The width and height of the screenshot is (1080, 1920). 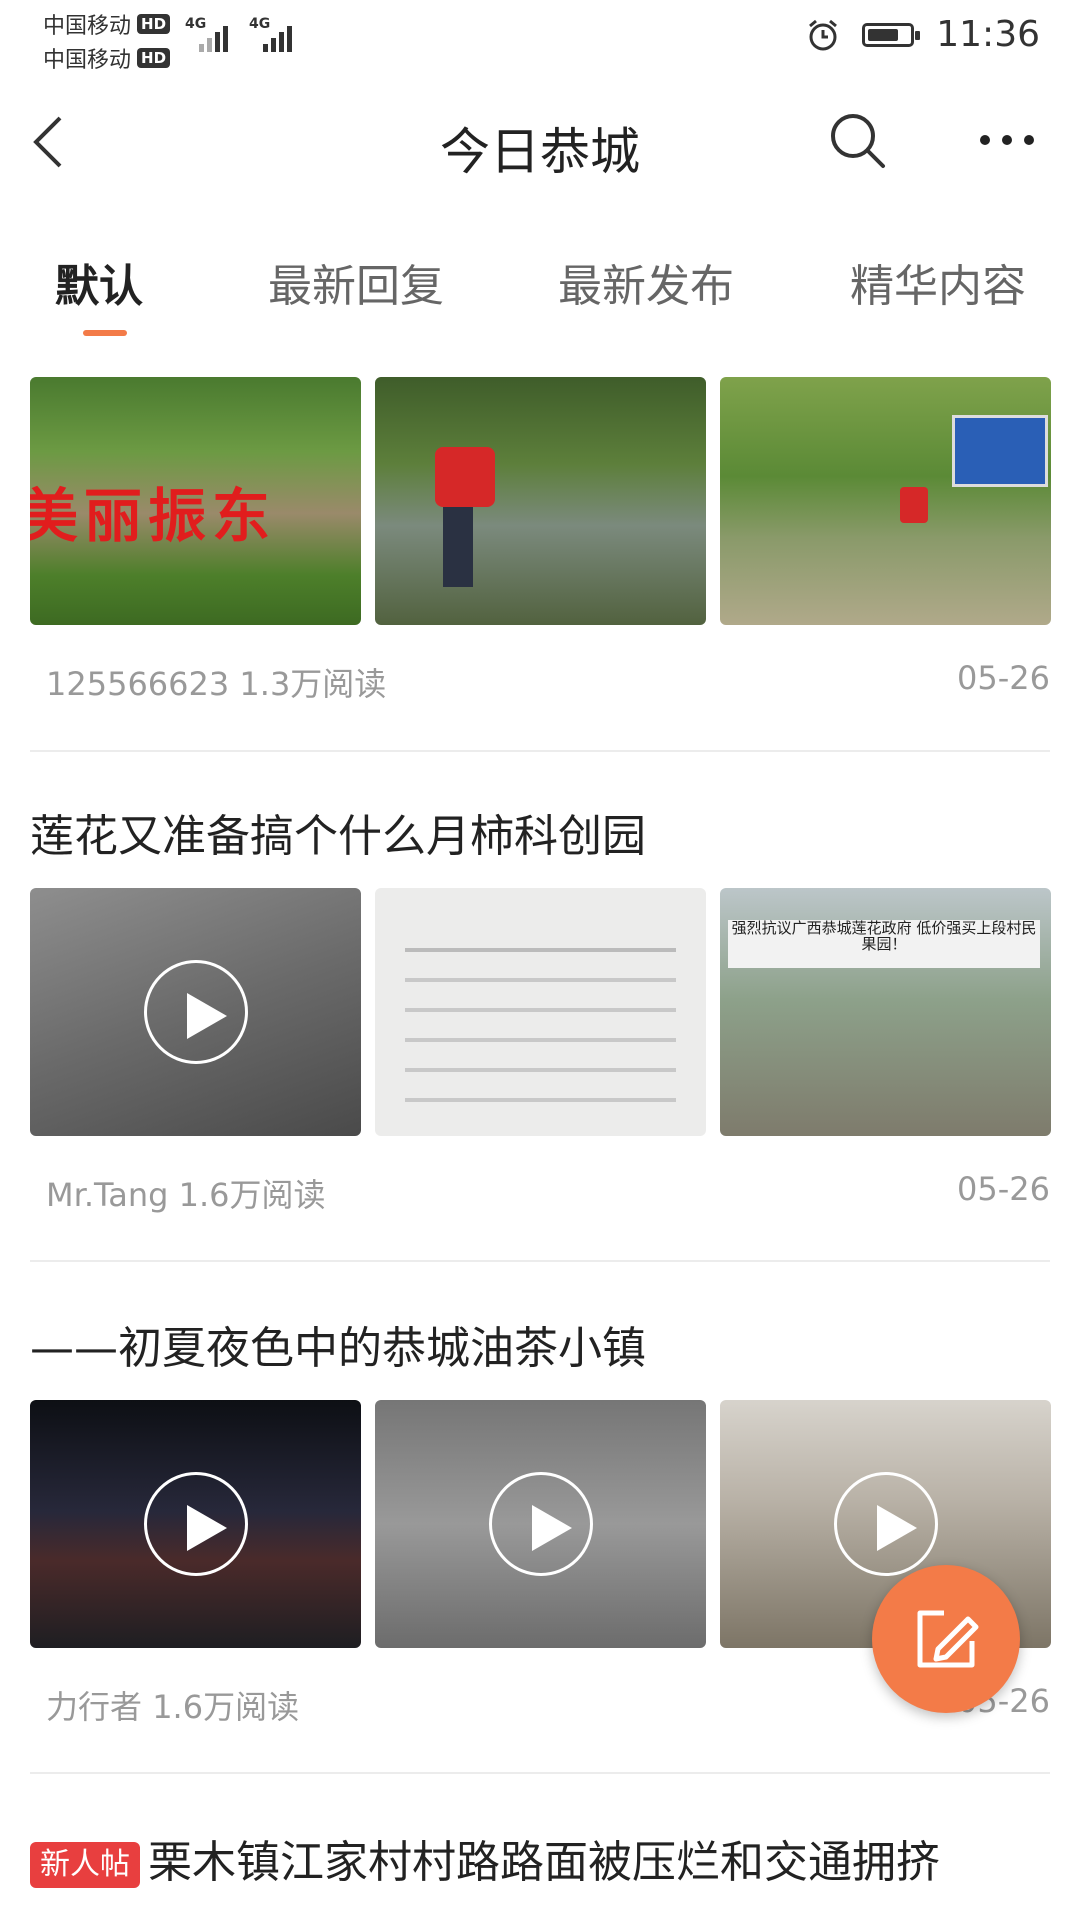 What do you see at coordinates (938, 282) in the screenshot?
I see `tab-featured: 精华内容` at bounding box center [938, 282].